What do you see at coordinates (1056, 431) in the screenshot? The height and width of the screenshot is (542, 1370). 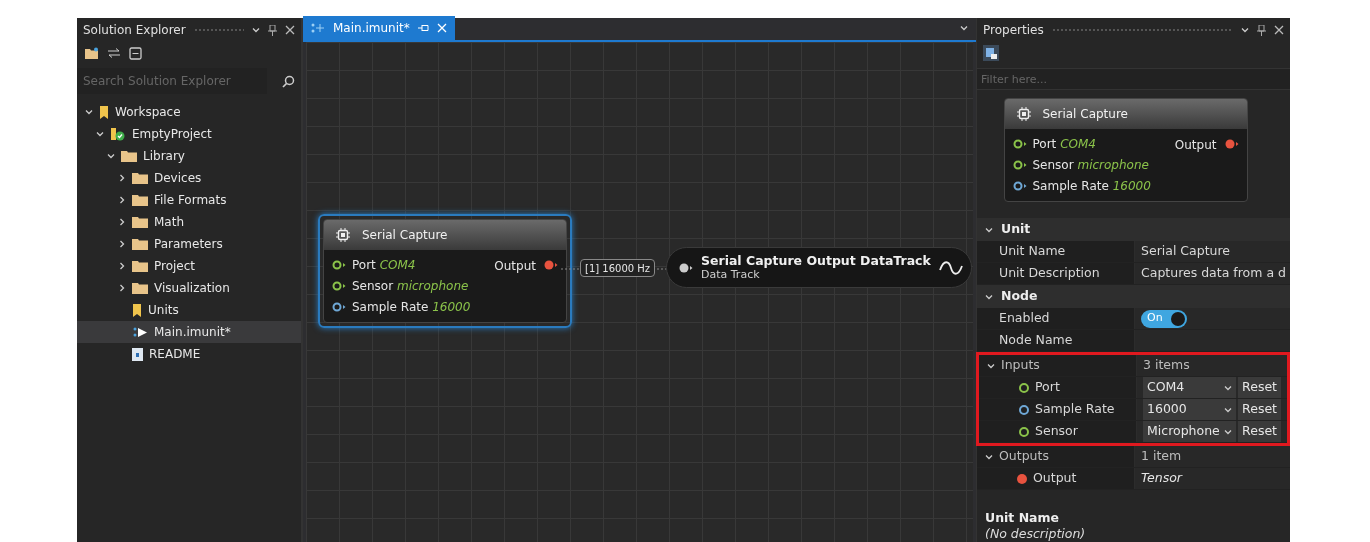 I see `property-label: Sensor` at bounding box center [1056, 431].